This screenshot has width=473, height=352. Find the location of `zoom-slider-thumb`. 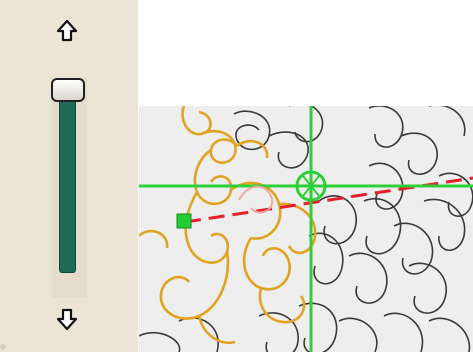

zoom-slider-thumb is located at coordinates (68, 90).